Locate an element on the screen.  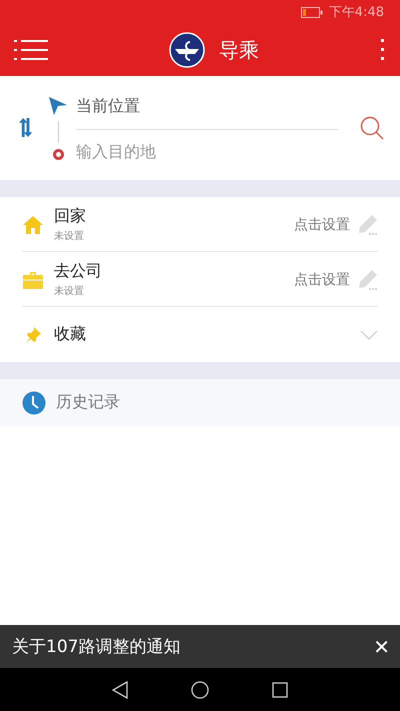
home-icon is located at coordinates (199, 689).